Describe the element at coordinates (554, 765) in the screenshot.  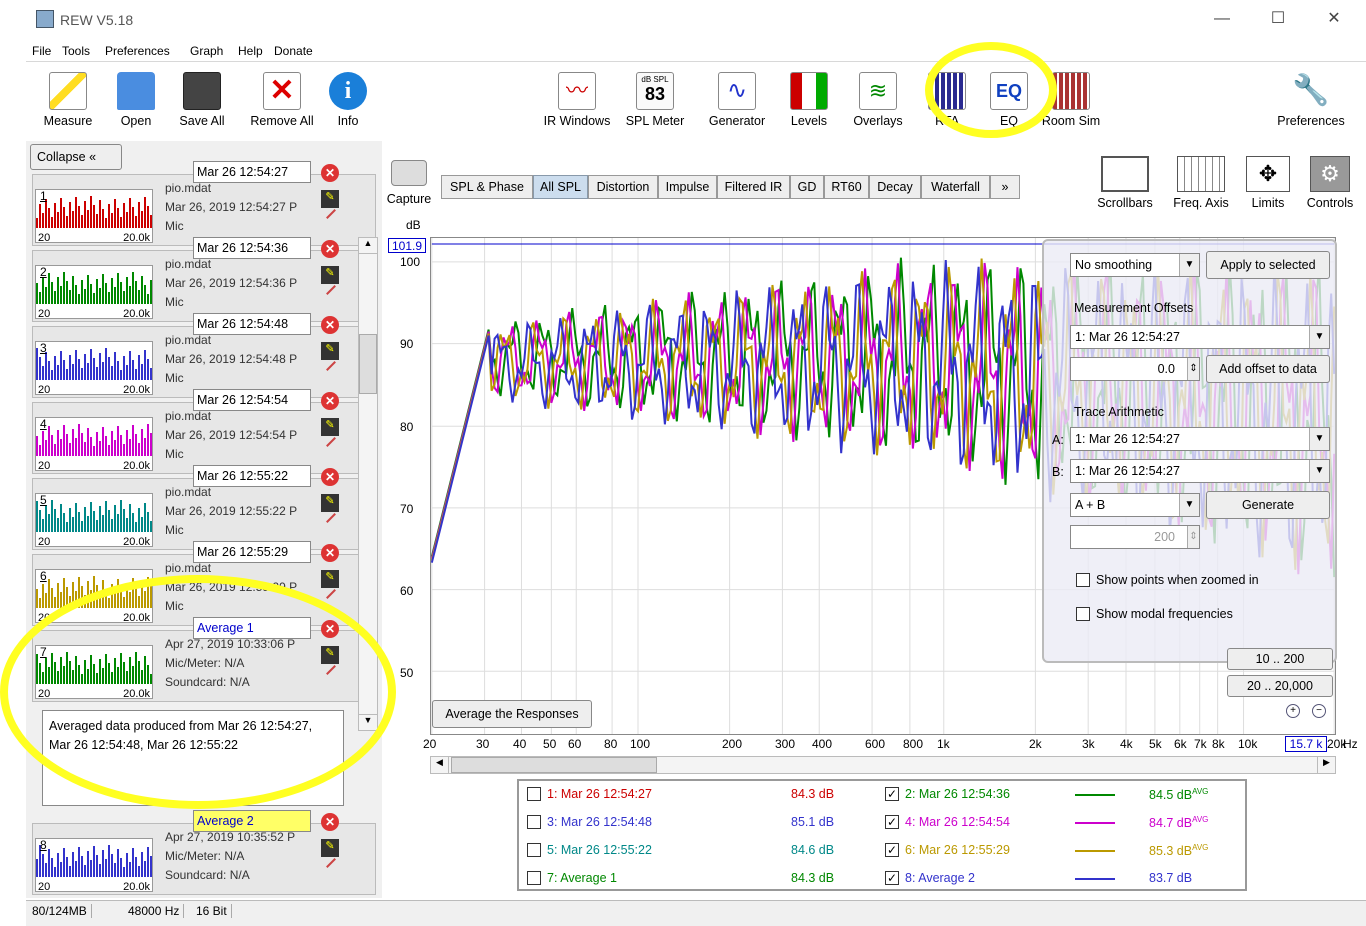
I see `hscroll-thumb` at that location.